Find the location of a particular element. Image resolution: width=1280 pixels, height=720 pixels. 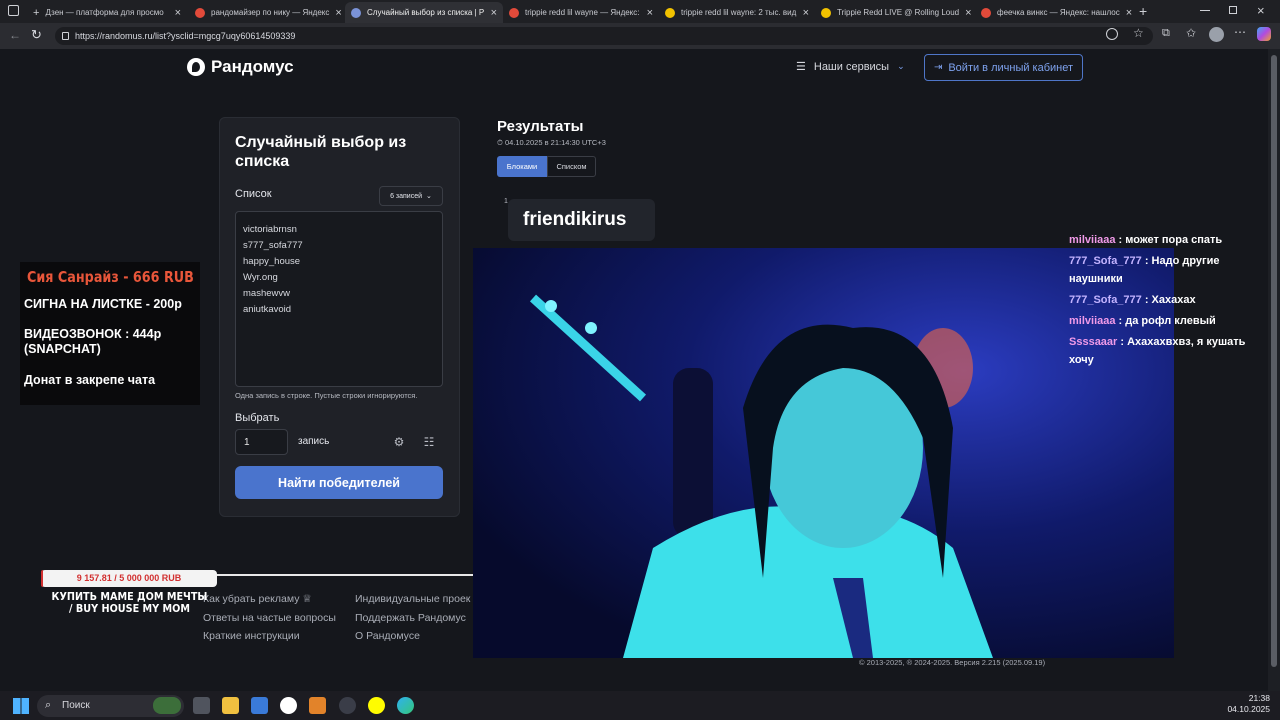

profile-avatar is located at coordinates (1216, 34).